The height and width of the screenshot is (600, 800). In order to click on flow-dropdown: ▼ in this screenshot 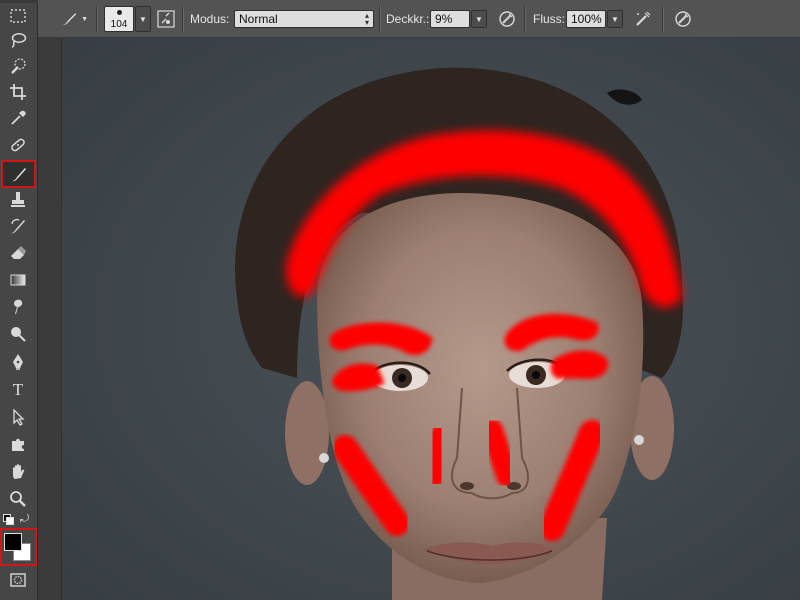, I will do `click(615, 19)`.